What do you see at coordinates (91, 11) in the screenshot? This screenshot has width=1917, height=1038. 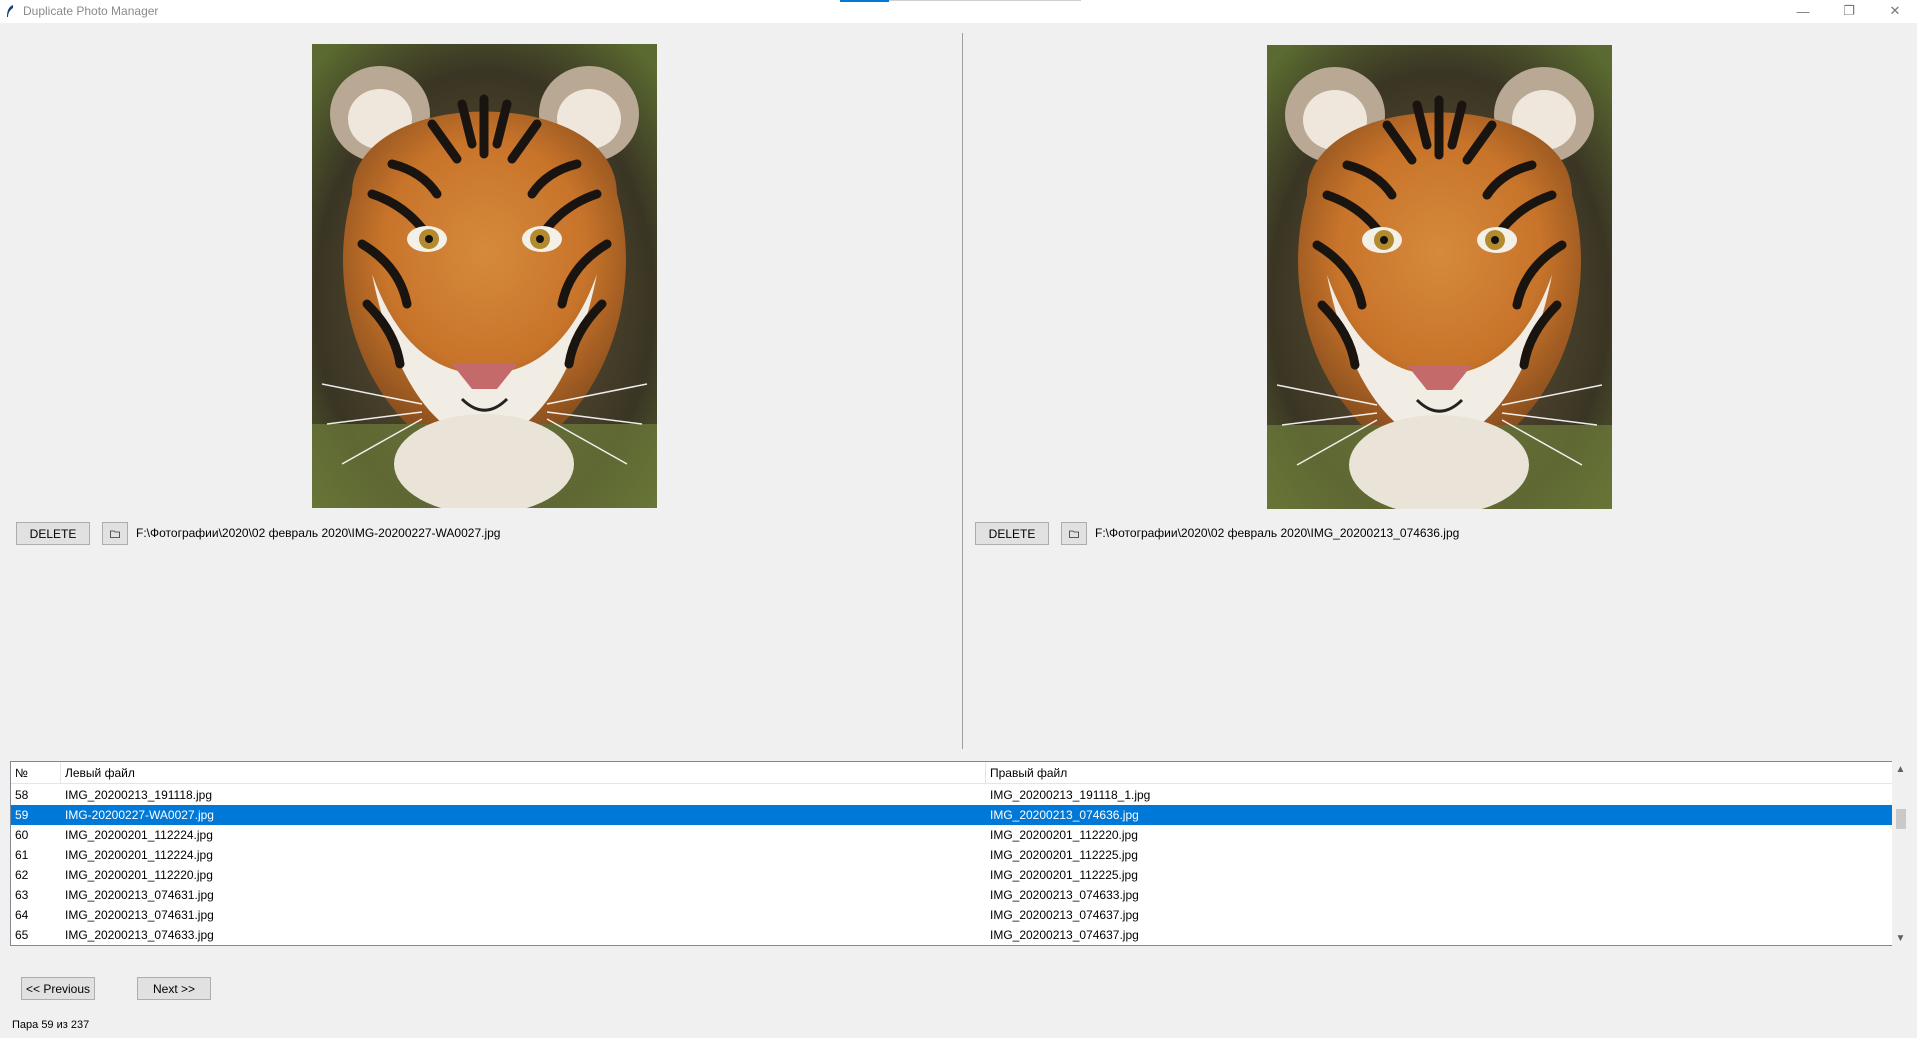 I see `window-title: Duplicate Photo Manager` at bounding box center [91, 11].